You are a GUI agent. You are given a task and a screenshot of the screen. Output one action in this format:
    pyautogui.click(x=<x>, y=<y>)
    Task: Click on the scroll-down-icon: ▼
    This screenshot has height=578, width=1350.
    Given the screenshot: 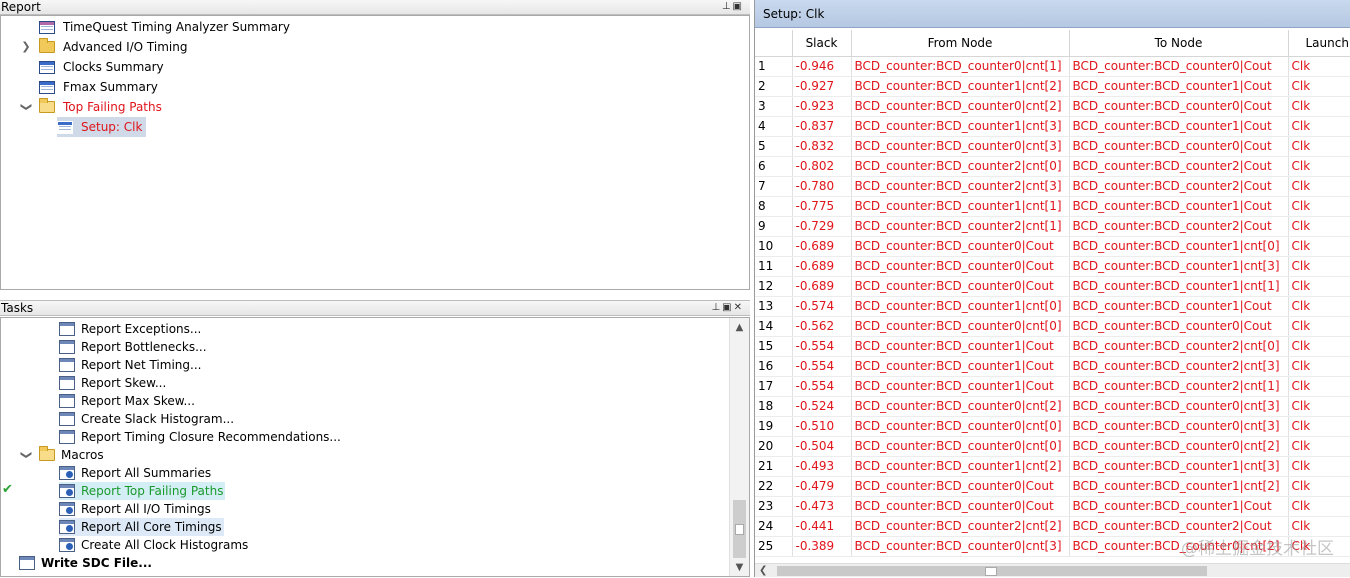 What is the action you would take?
    pyautogui.click(x=739, y=568)
    